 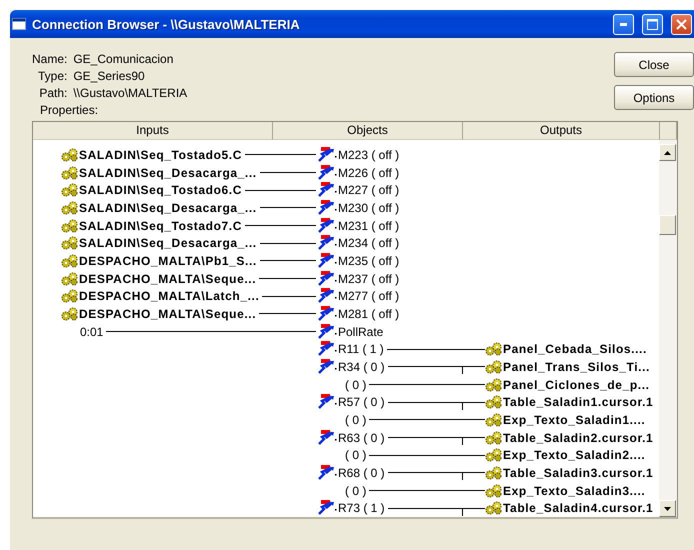 What do you see at coordinates (369, 243) in the screenshot?
I see `object-label: M234 ( off )` at bounding box center [369, 243].